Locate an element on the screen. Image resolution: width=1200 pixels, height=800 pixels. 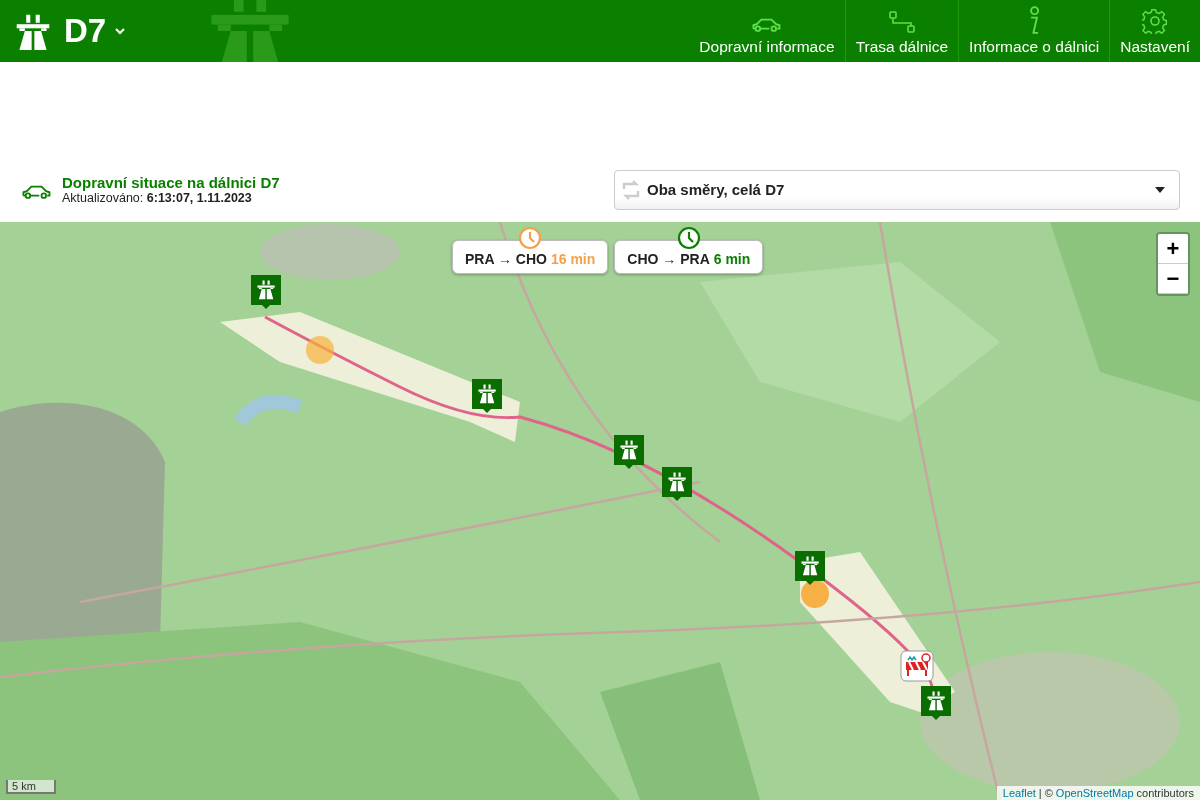
attribution-link: OpenStreetMap is located at coordinates (1094, 793).